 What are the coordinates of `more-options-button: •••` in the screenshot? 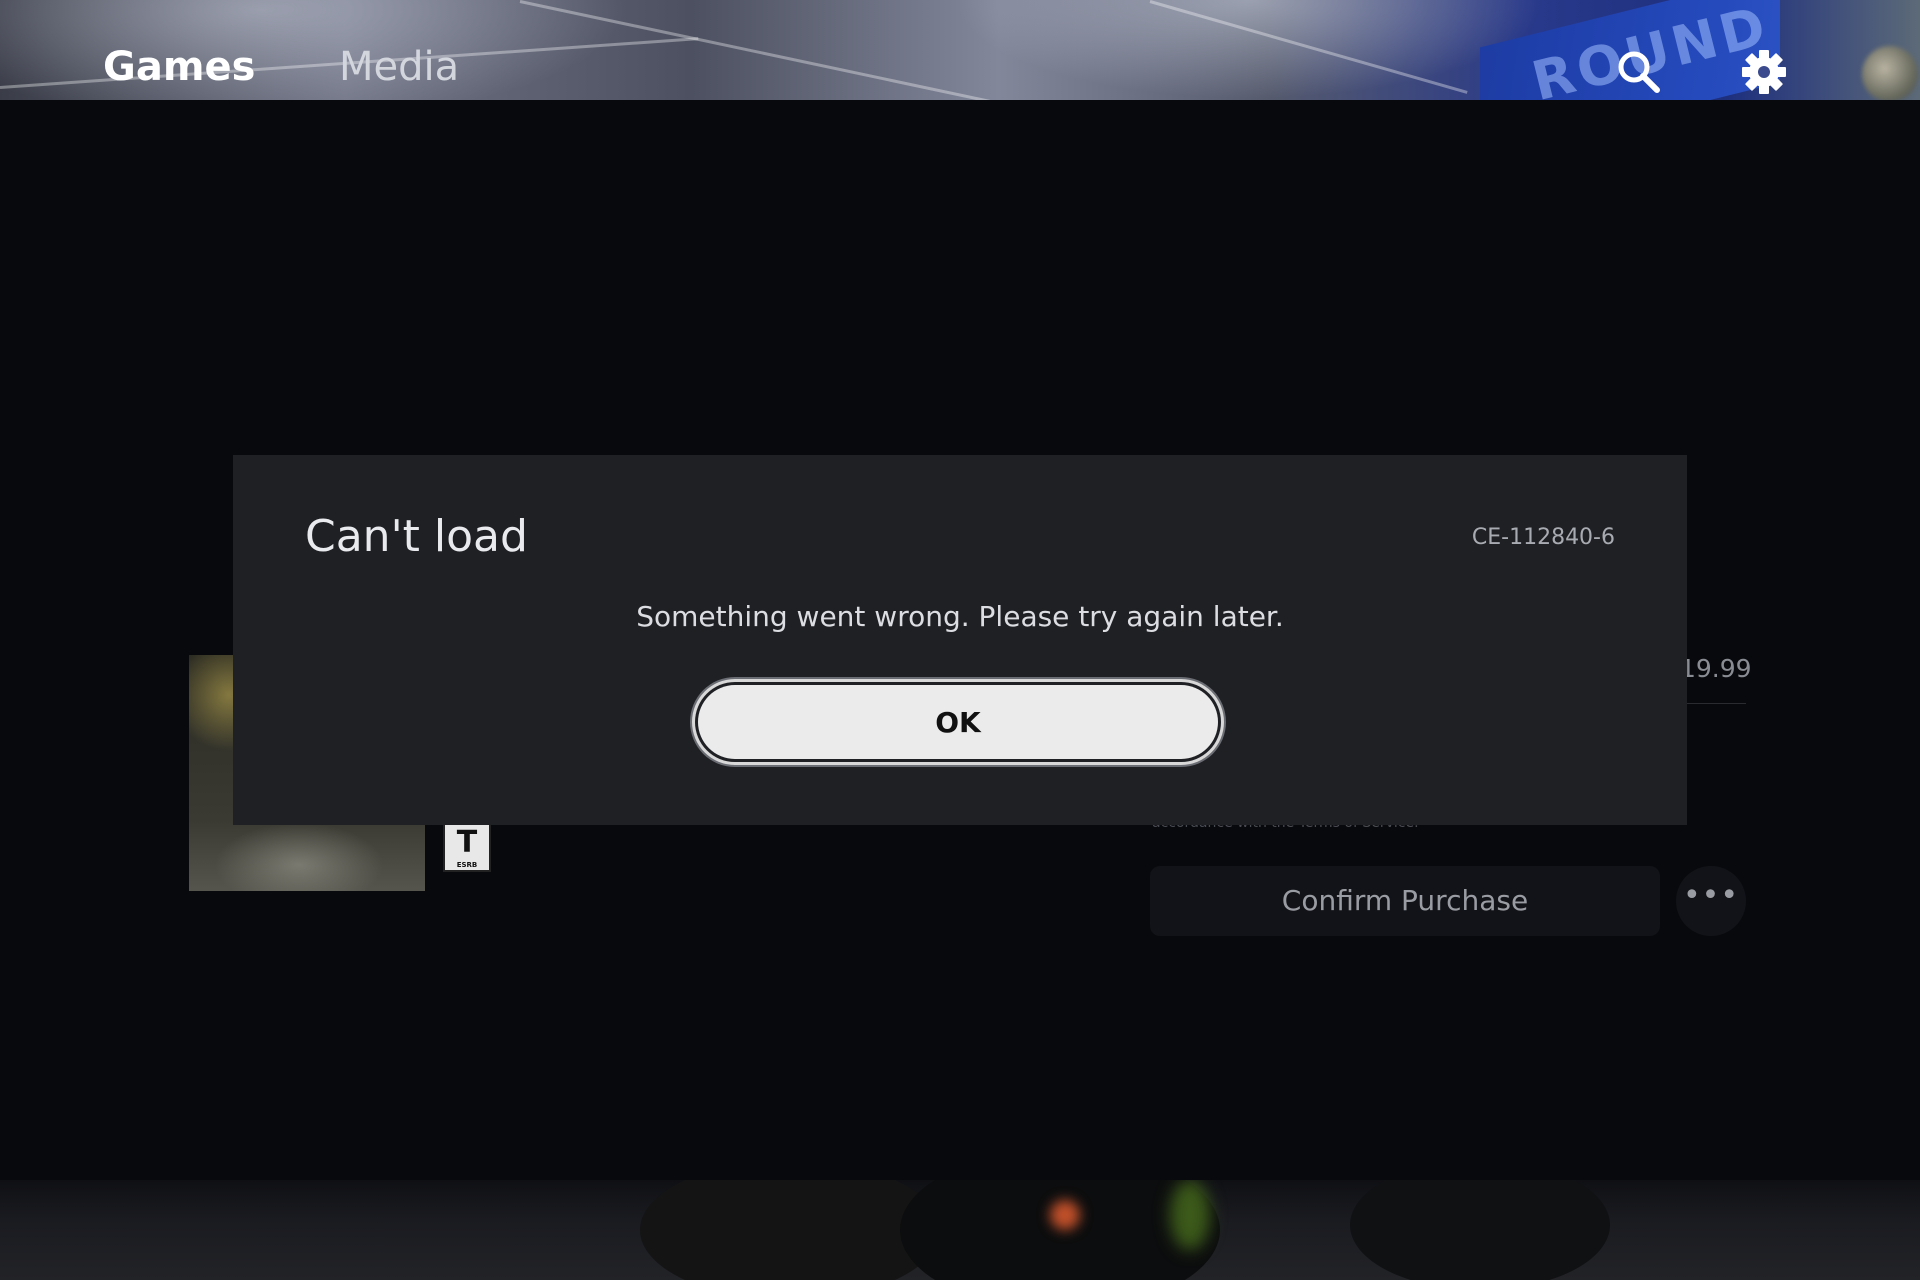 It's located at (1711, 901).